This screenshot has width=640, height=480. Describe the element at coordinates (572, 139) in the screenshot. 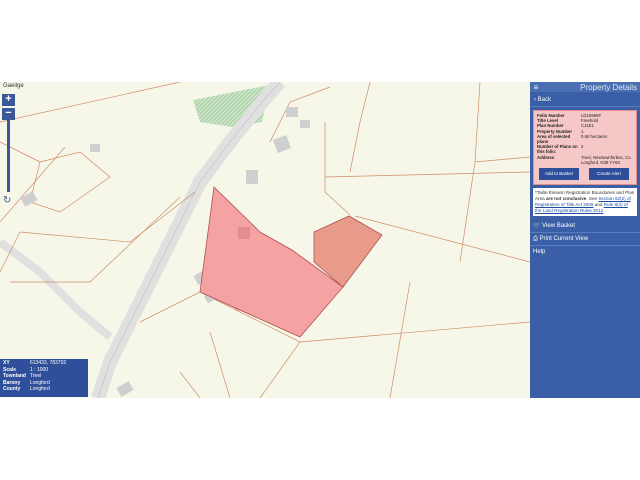

I see `detail-row: Area of selected plans 0.60 hectares` at that location.